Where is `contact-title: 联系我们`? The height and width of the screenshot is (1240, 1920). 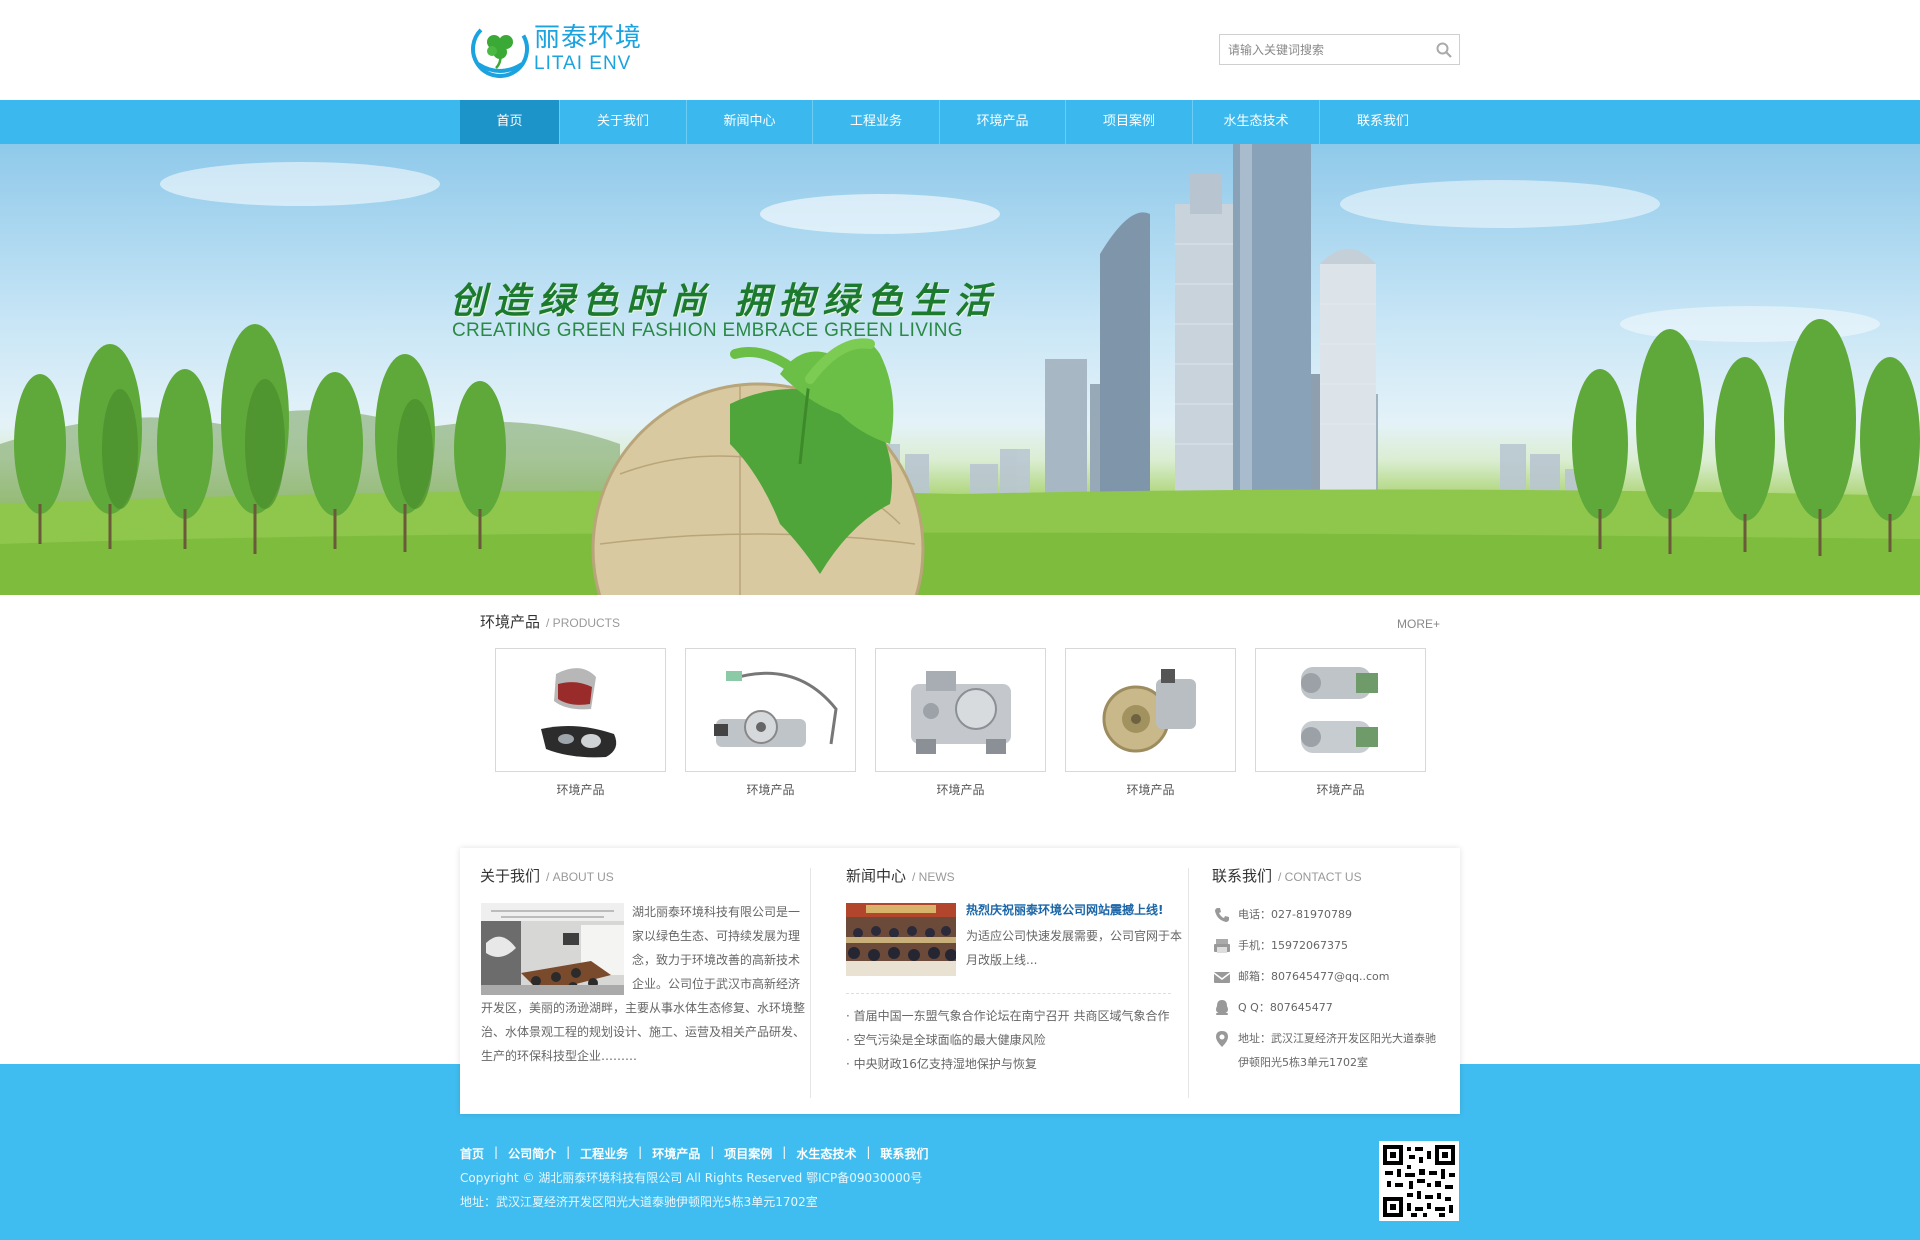 contact-title: 联系我们 is located at coordinates (1242, 876).